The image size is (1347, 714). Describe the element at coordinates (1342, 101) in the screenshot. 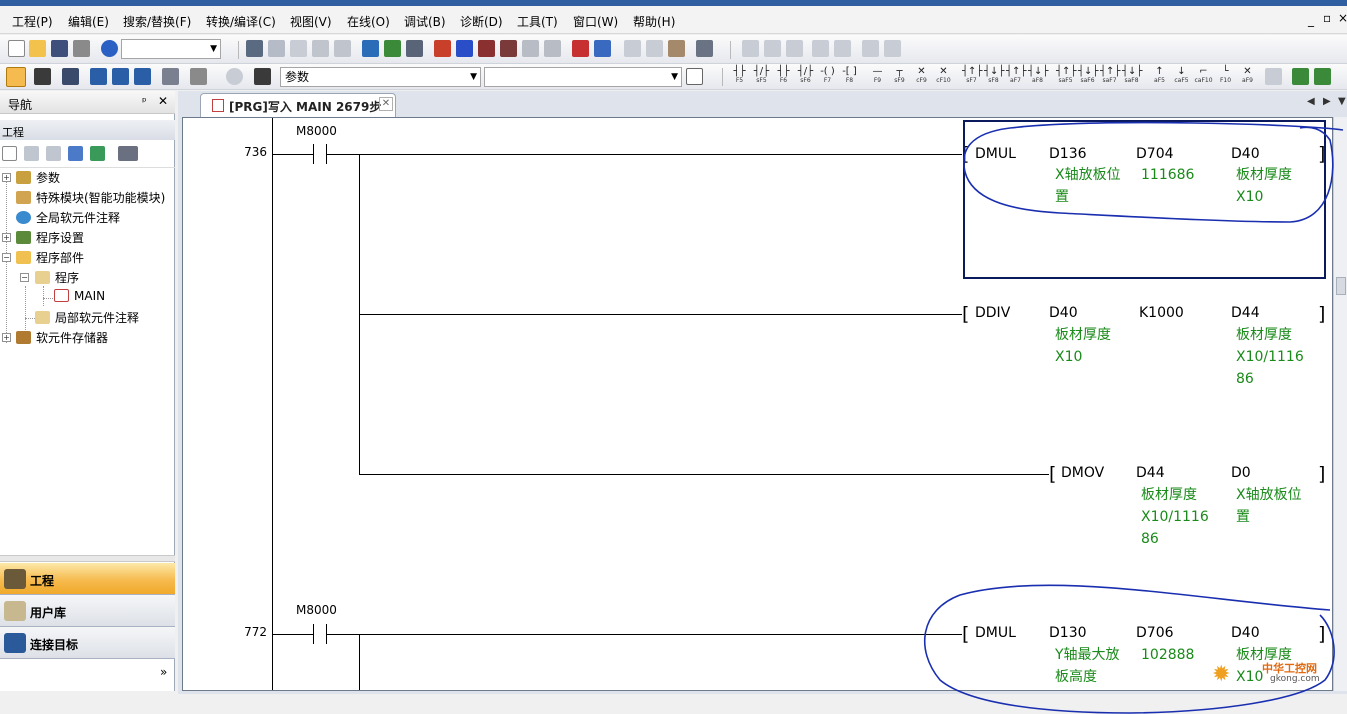

I see `tab-list-icon: ▼` at that location.